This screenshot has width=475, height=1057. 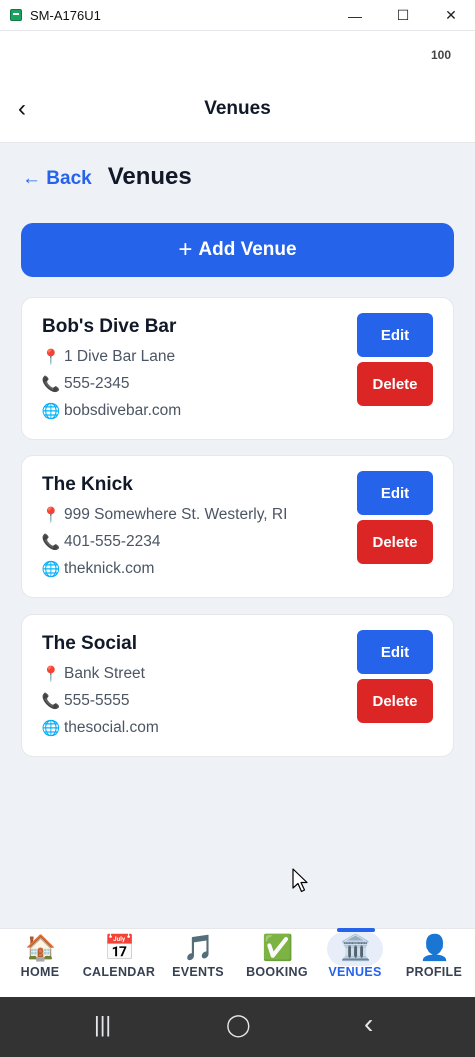 I want to click on page-header: ← Back Venues, so click(x=107, y=177).